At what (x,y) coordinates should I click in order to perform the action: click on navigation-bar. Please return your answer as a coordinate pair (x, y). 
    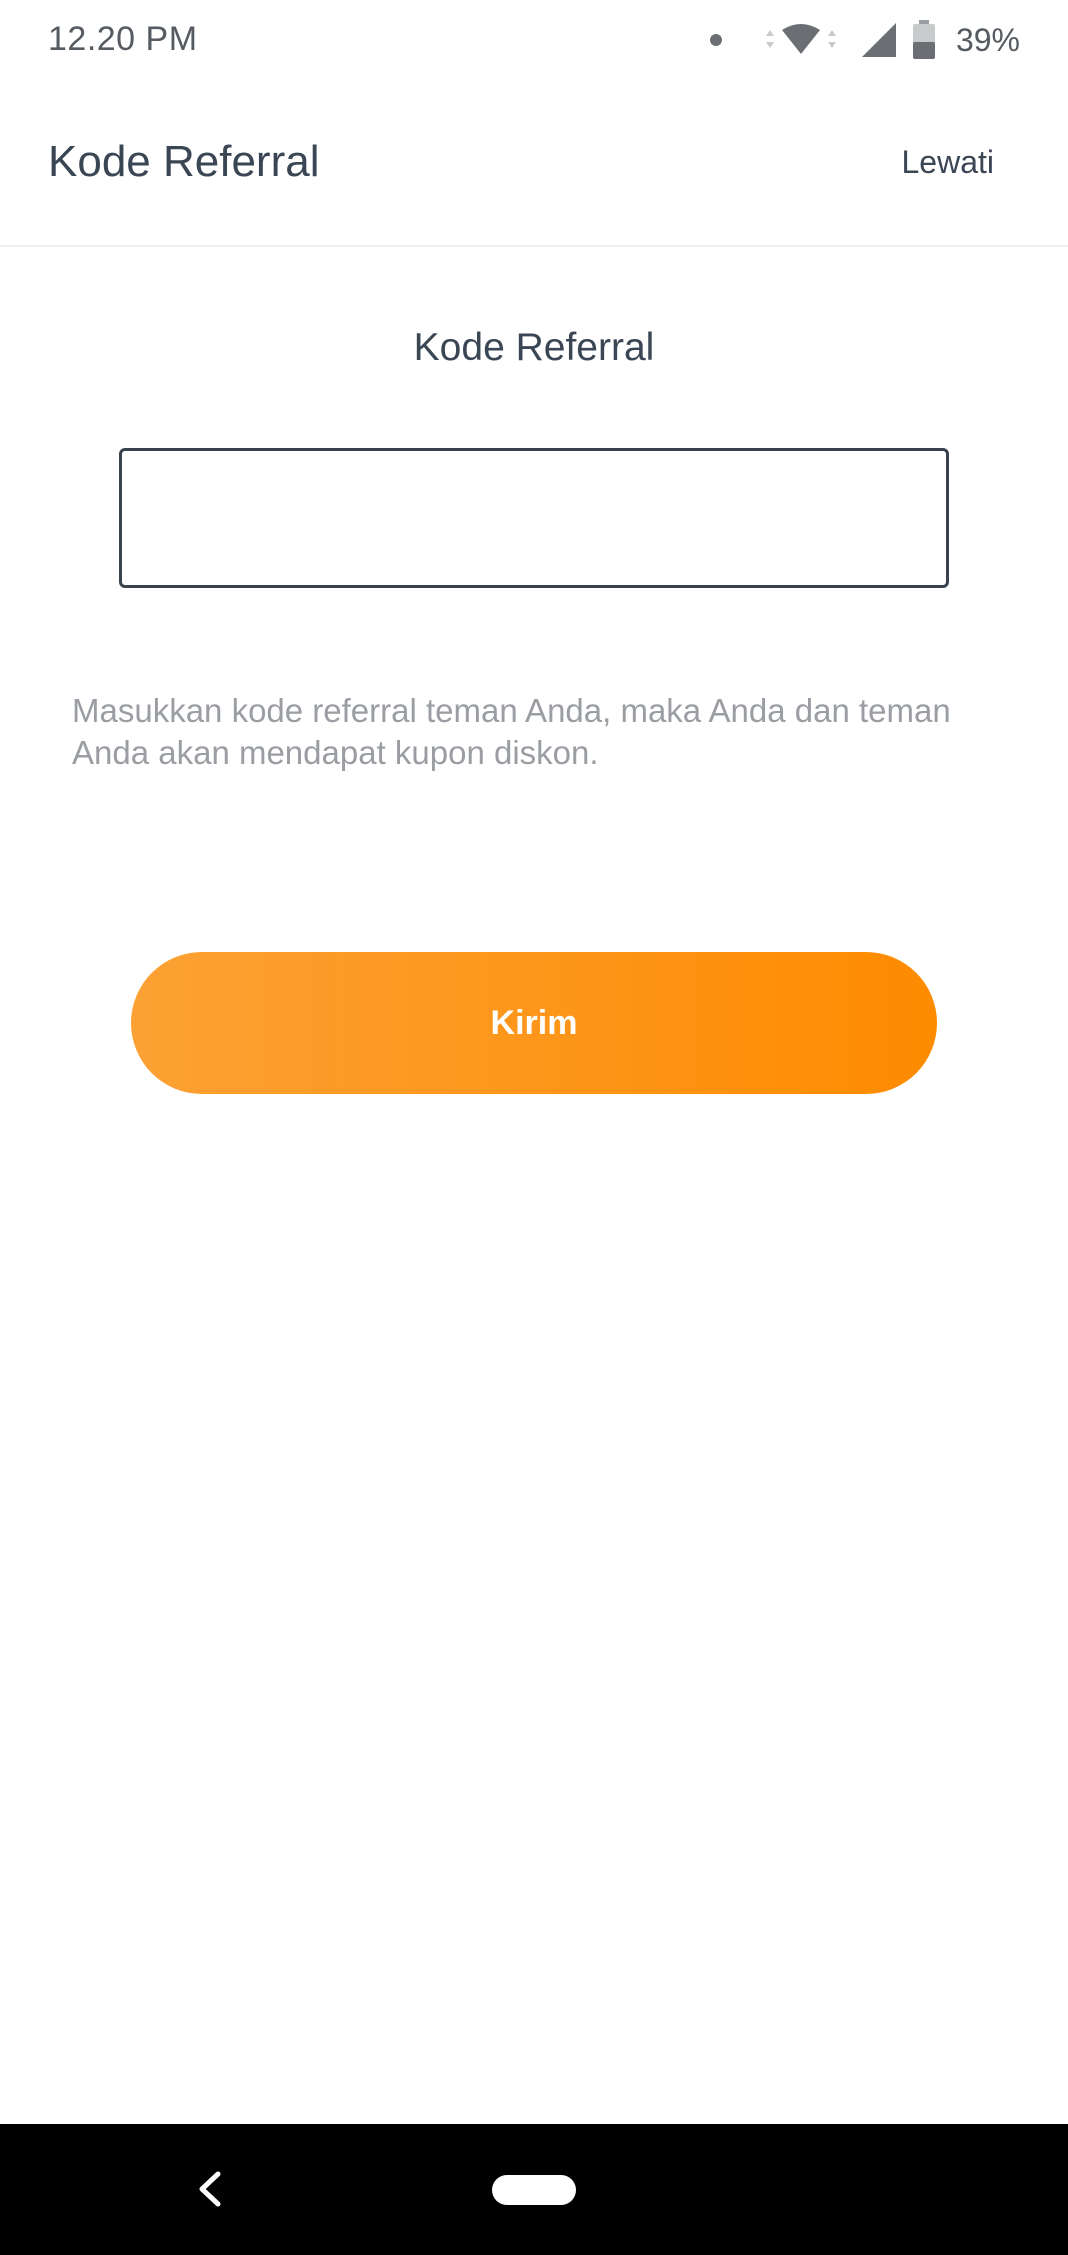
    Looking at the image, I should click on (534, 2189).